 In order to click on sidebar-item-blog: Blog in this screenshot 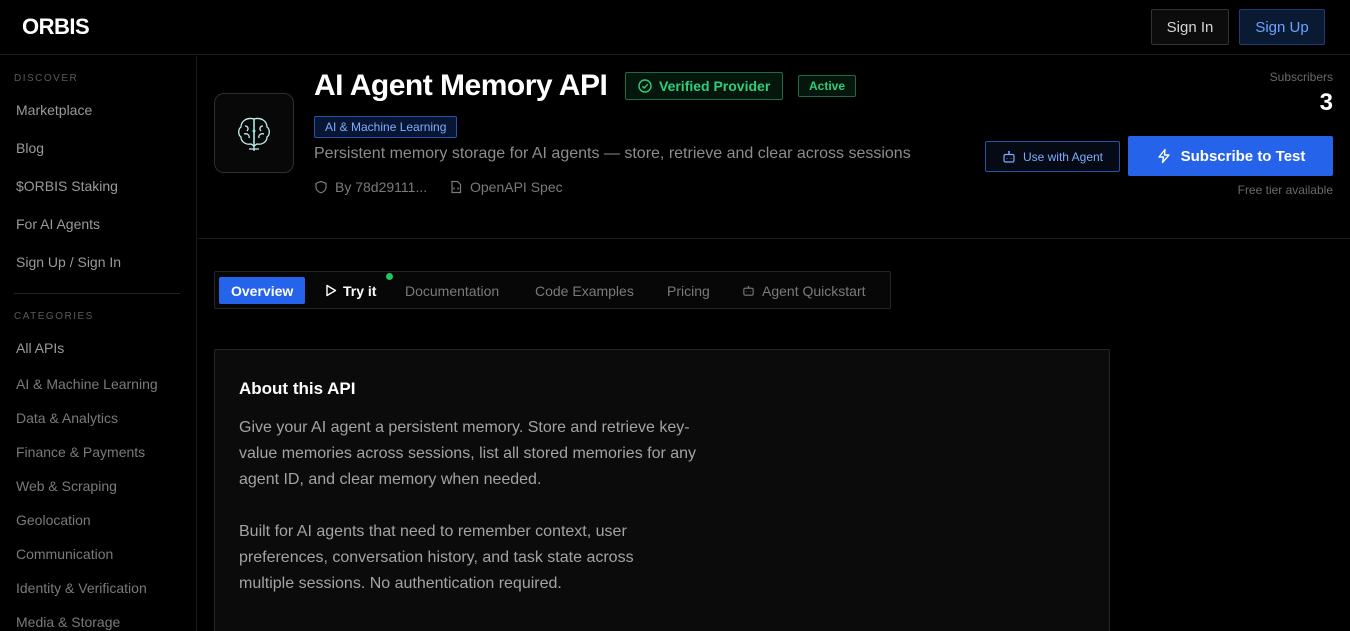, I will do `click(30, 148)`.